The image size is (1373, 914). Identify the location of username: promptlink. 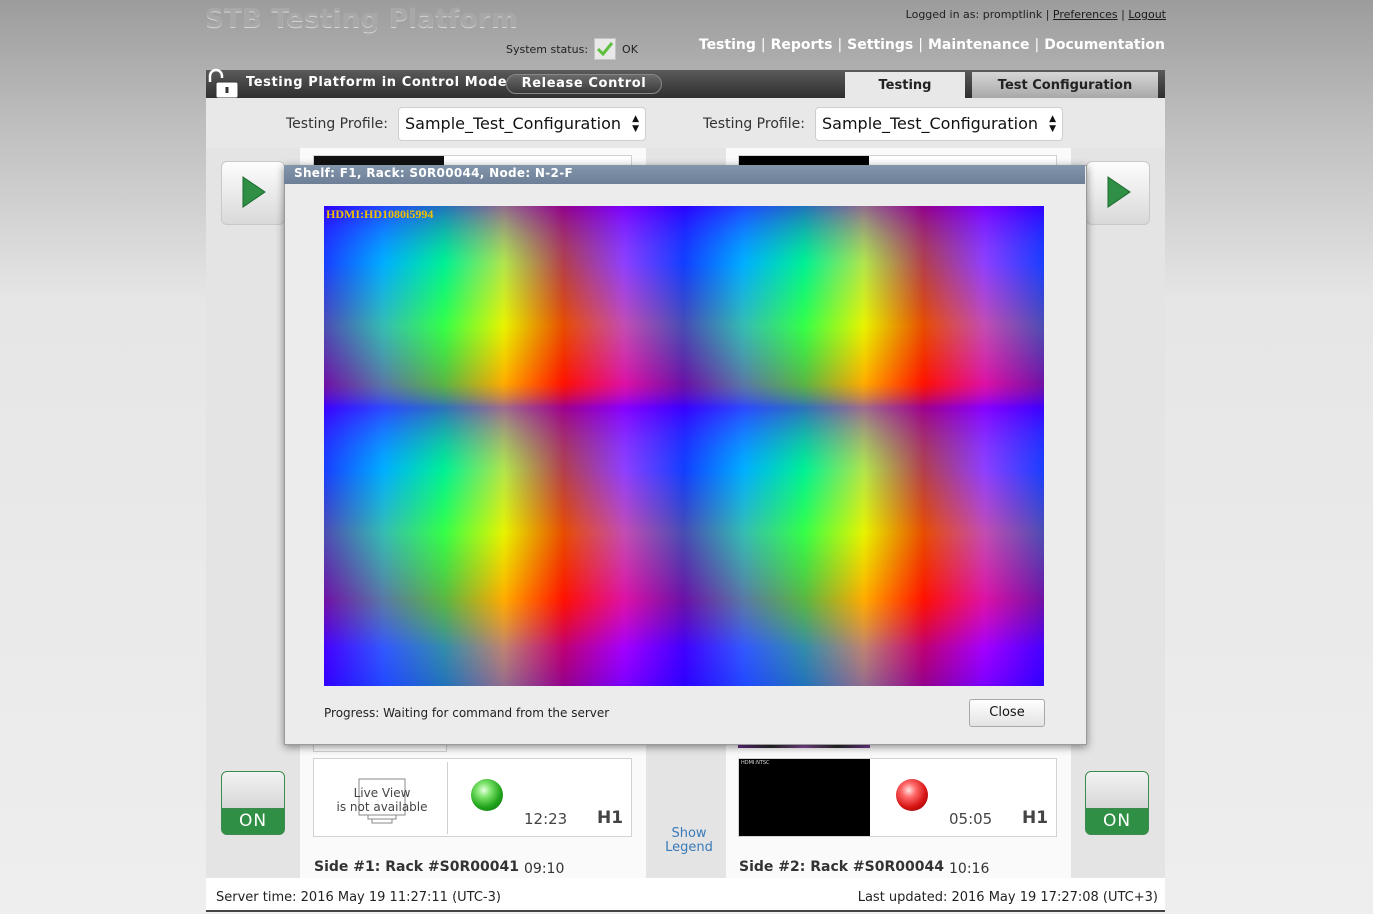
(1012, 14).